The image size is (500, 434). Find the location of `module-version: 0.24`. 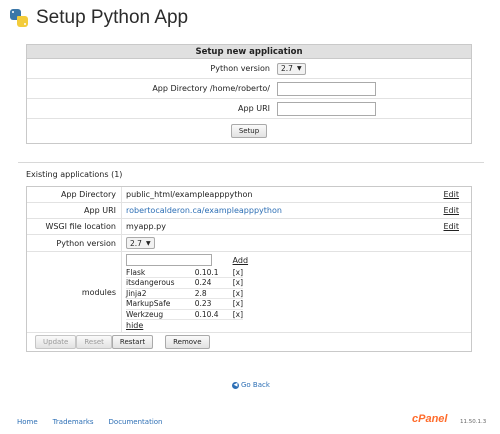

module-version: 0.24 is located at coordinates (211, 283).